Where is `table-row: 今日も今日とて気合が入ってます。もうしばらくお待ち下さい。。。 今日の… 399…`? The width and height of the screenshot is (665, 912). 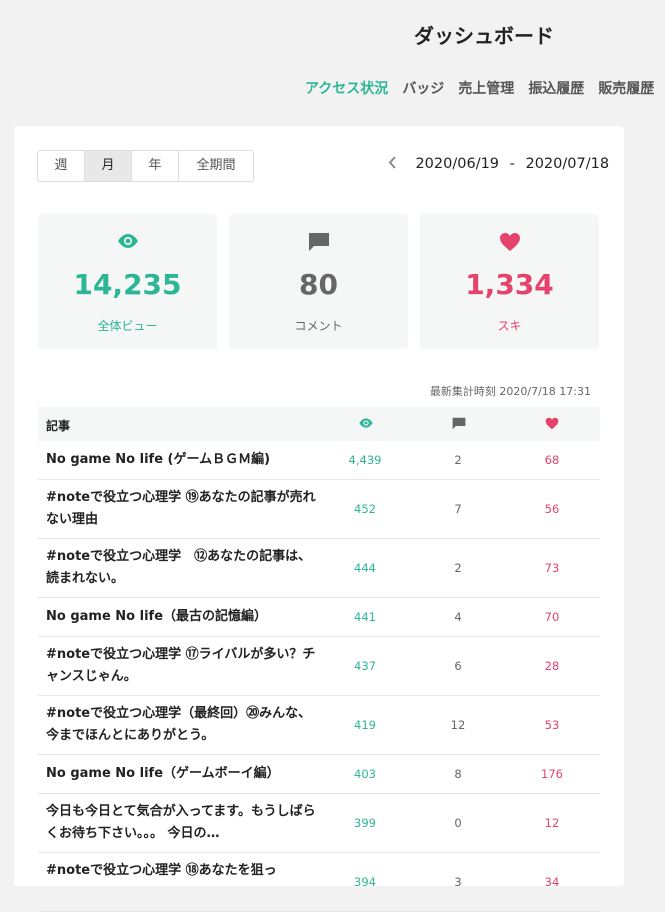
table-row: 今日も今日とて気合が入ってます。もうしばらくお待ち下さい。。。 今日の… 399… is located at coordinates (319, 823).